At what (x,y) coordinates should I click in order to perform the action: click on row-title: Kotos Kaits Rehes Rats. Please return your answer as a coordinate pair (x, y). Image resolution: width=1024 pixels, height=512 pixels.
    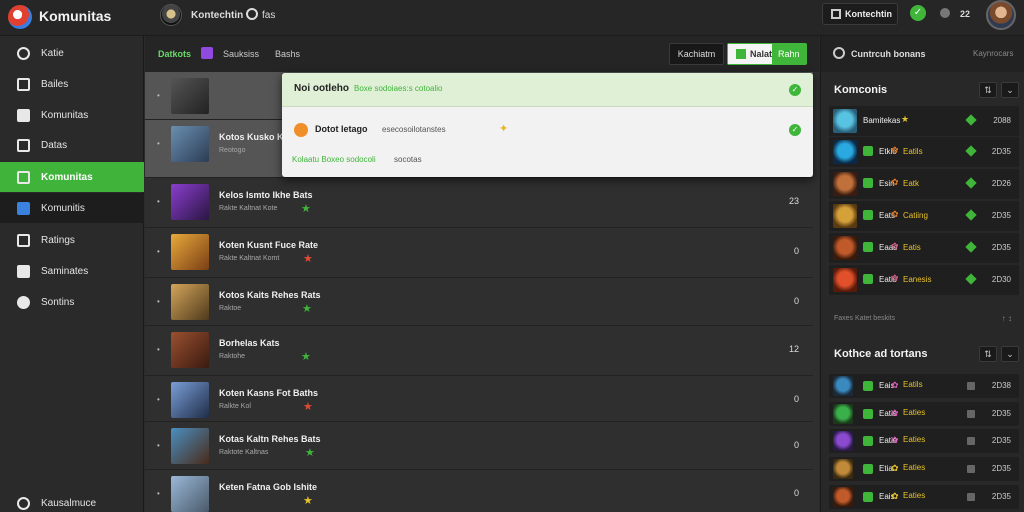
    Looking at the image, I should click on (270, 295).